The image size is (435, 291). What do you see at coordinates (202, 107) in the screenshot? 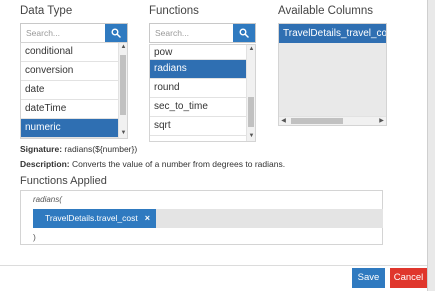
I see `functions-item-sec-to-time: sec_to_time` at bounding box center [202, 107].